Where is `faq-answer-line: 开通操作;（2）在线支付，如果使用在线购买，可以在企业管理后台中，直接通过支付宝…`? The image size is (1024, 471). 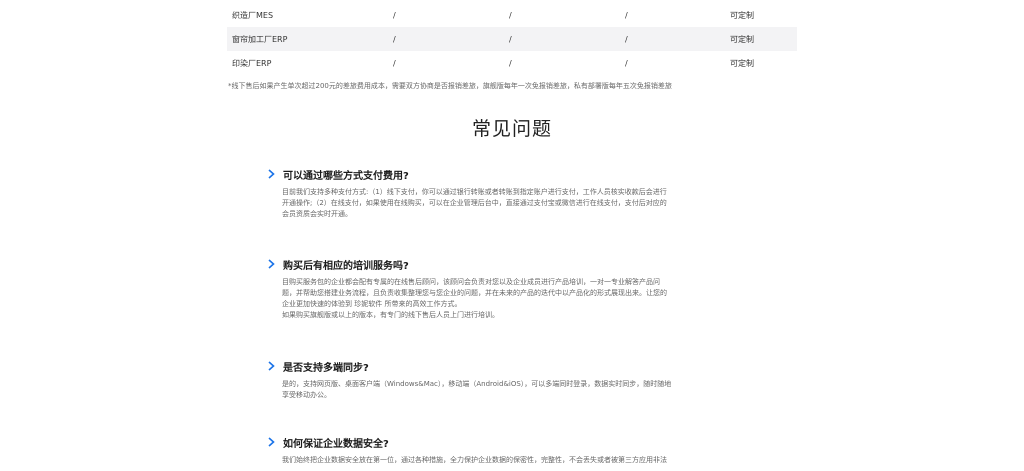
faq-answer-line: 开通操作;（2）在线支付，如果使用在线购买，可以在企业管理后台中，直接通过支付宝… is located at coordinates (474, 203).